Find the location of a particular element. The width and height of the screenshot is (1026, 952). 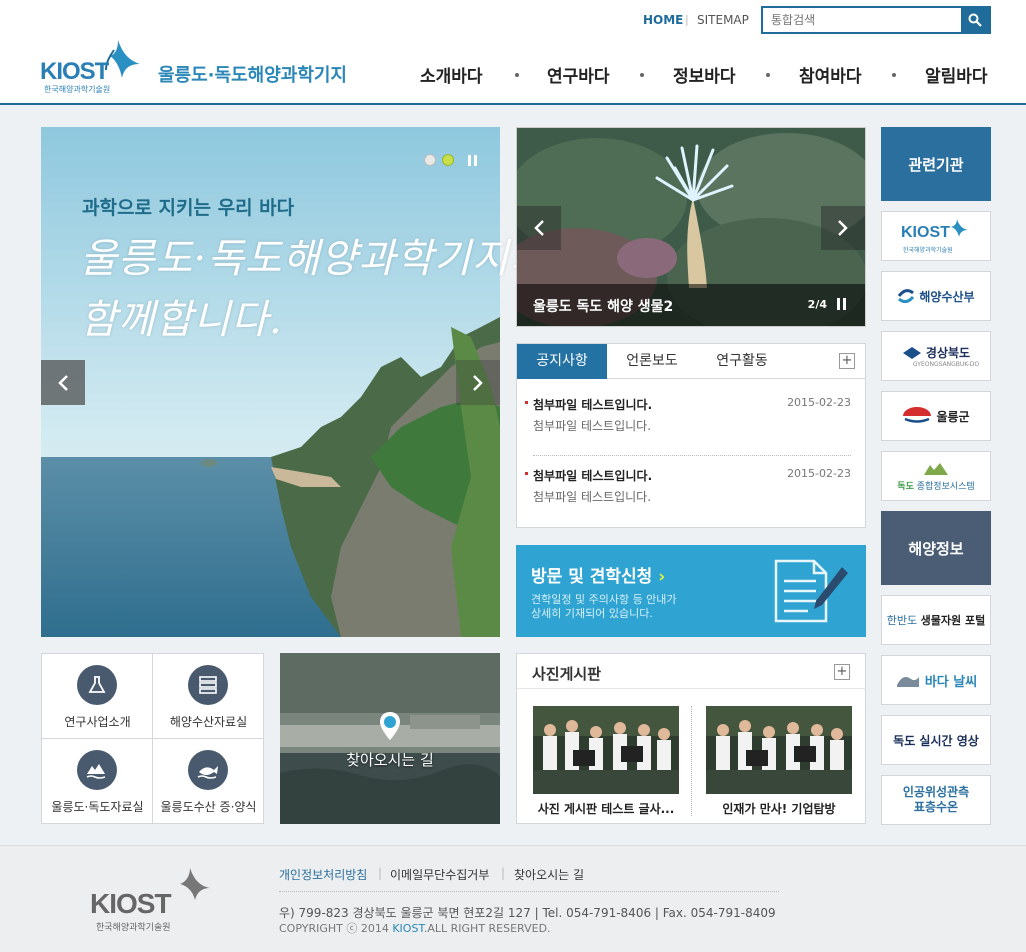

main-visual-headline-2: 함께합니다. is located at coordinates (181, 320).